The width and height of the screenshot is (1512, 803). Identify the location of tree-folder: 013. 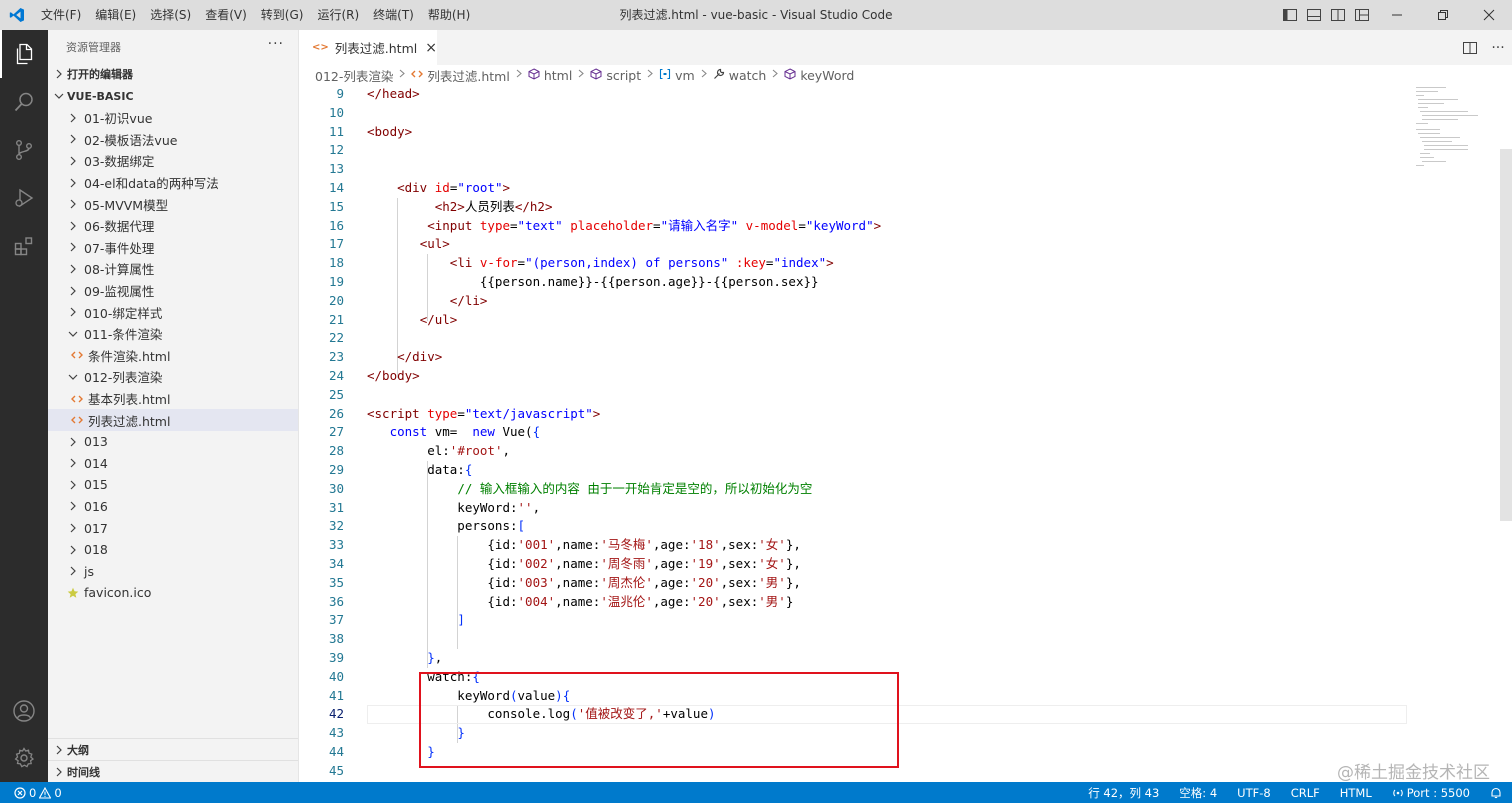
(173, 442).